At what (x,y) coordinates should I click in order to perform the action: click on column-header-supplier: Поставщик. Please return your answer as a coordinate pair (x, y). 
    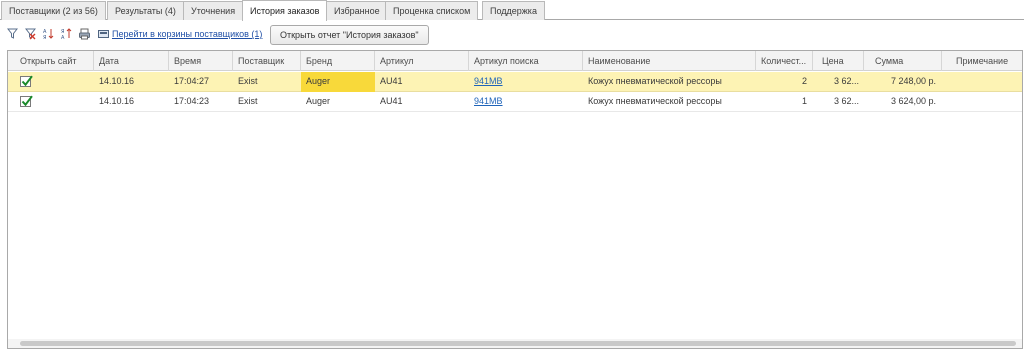
    Looking at the image, I should click on (267, 61).